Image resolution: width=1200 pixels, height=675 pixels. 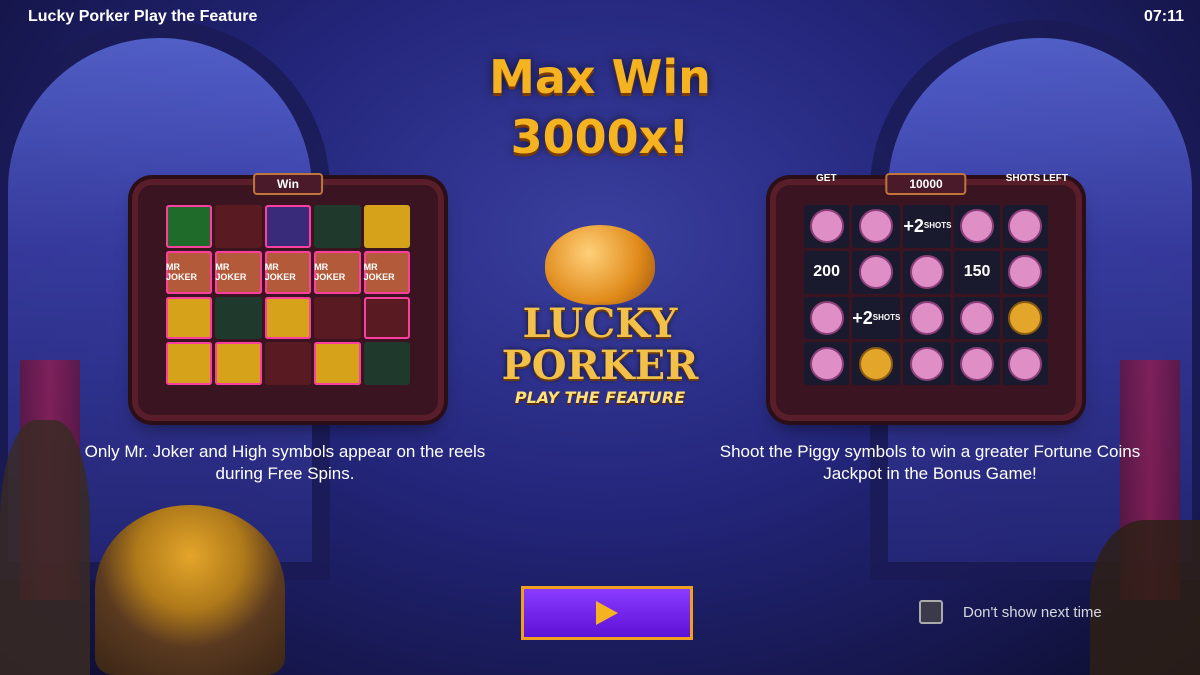 What do you see at coordinates (926, 184) in the screenshot?
I see `jackpot-label: 10000` at bounding box center [926, 184].